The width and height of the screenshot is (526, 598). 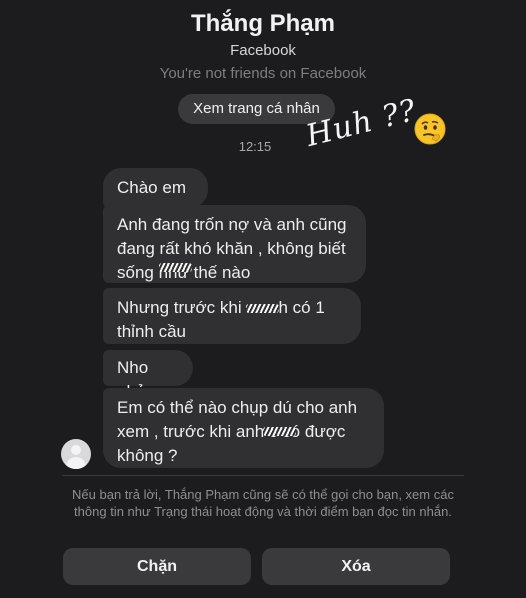 What do you see at coordinates (76, 450) in the screenshot?
I see `avatar-head` at bounding box center [76, 450].